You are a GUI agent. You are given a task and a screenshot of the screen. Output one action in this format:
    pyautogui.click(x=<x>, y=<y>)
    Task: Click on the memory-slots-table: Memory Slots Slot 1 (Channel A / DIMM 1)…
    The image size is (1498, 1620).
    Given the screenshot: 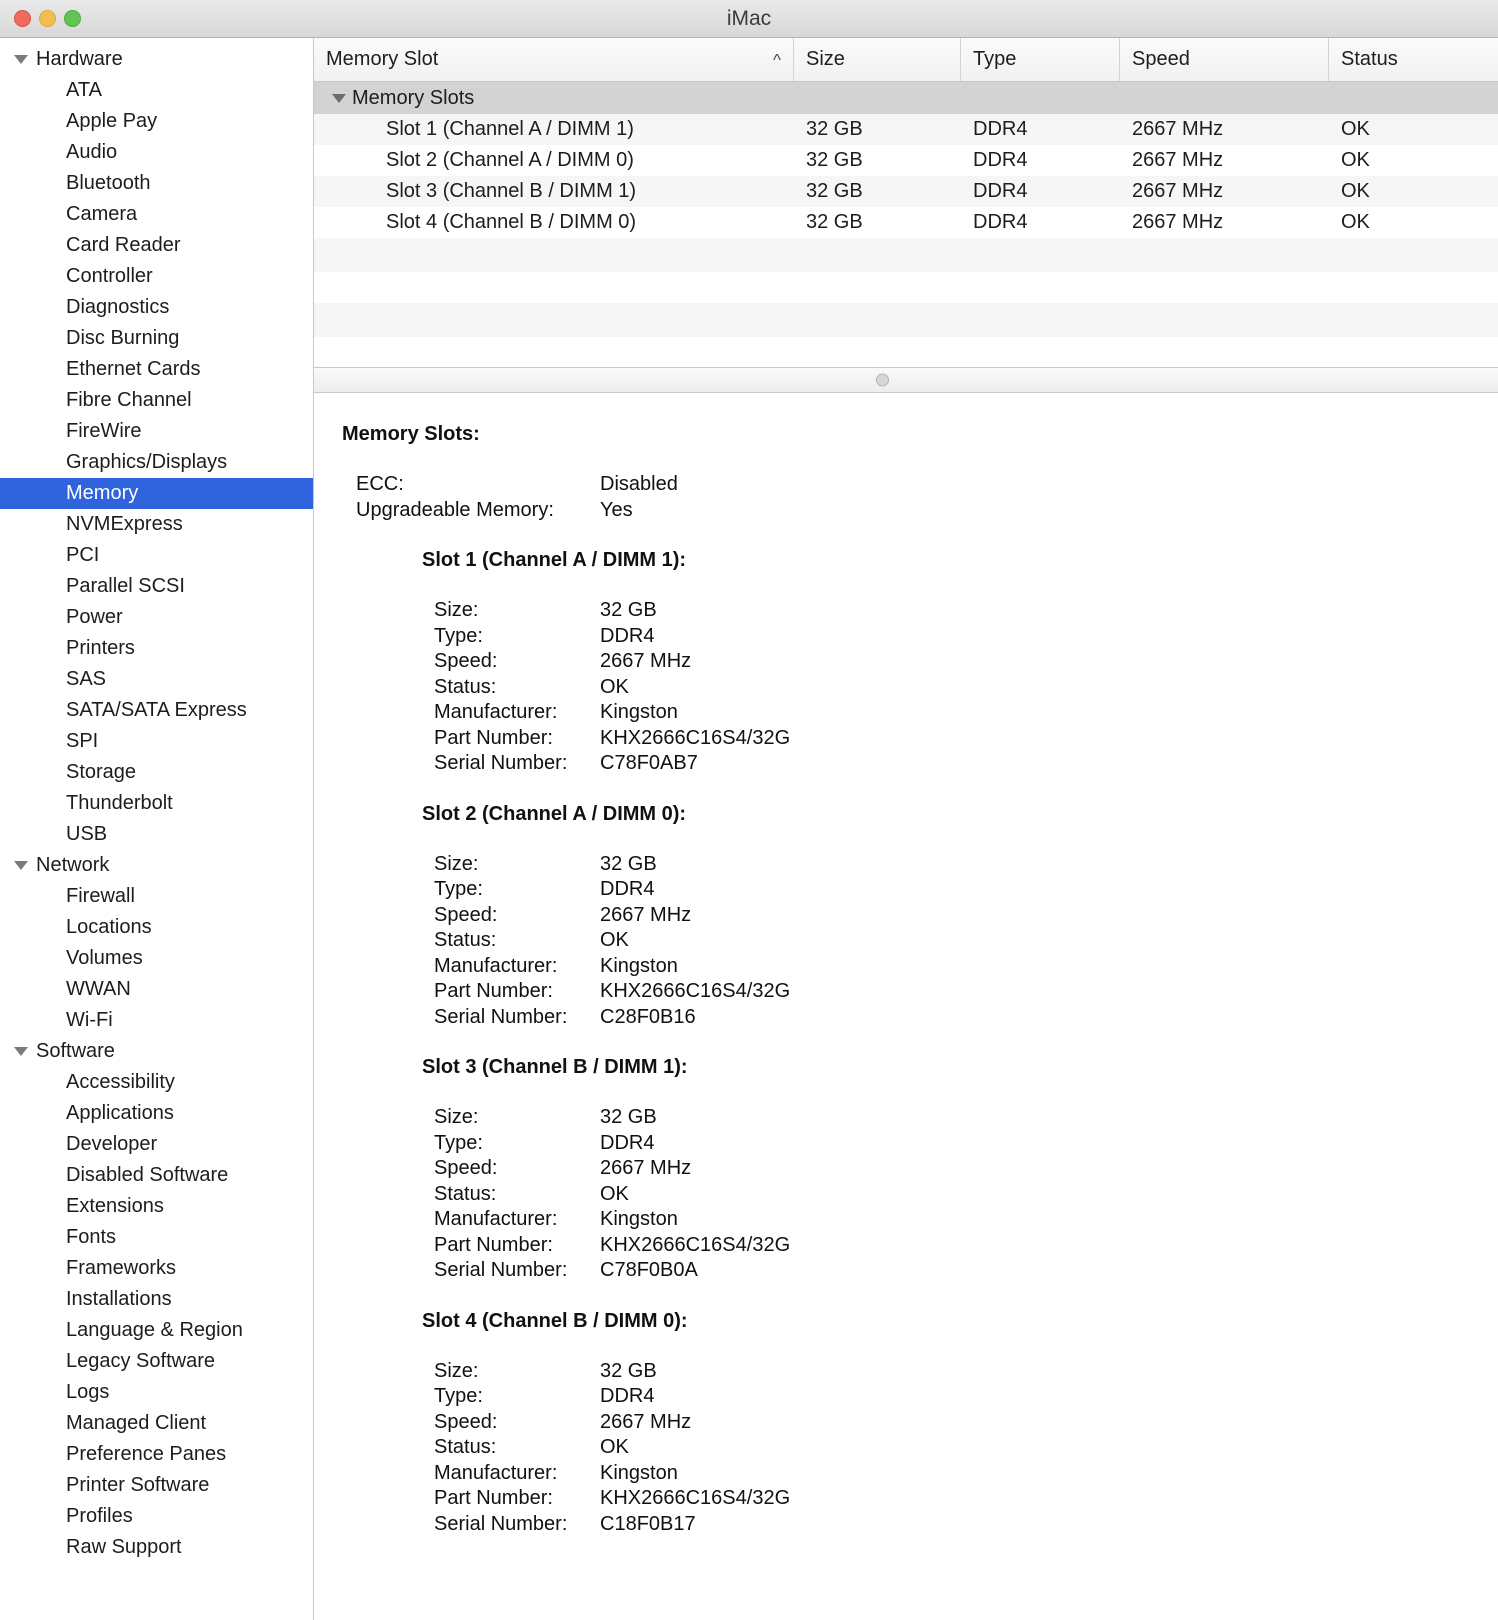 What is the action you would take?
    pyautogui.click(x=906, y=224)
    